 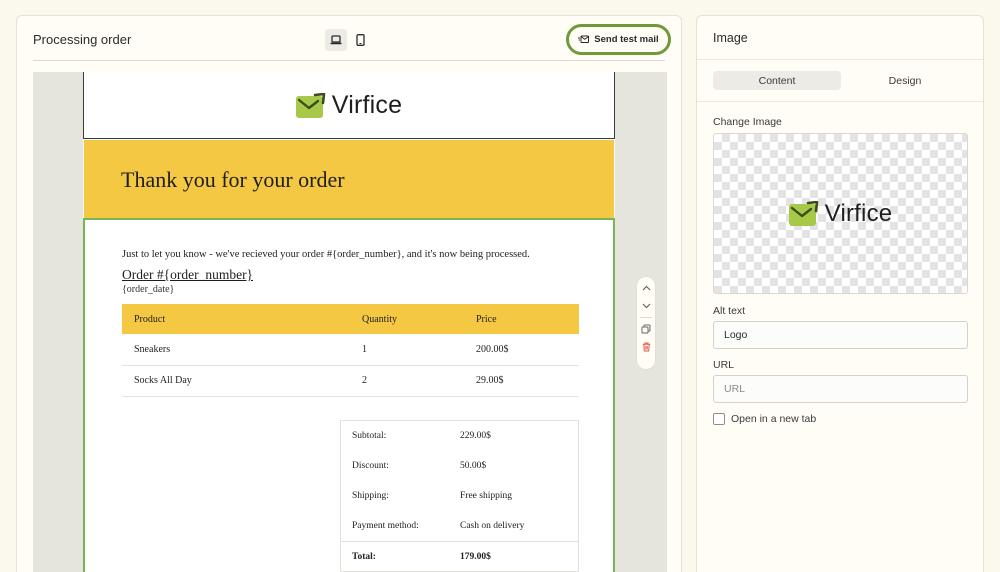 What do you see at coordinates (730, 38) in the screenshot?
I see `panel-title: Image` at bounding box center [730, 38].